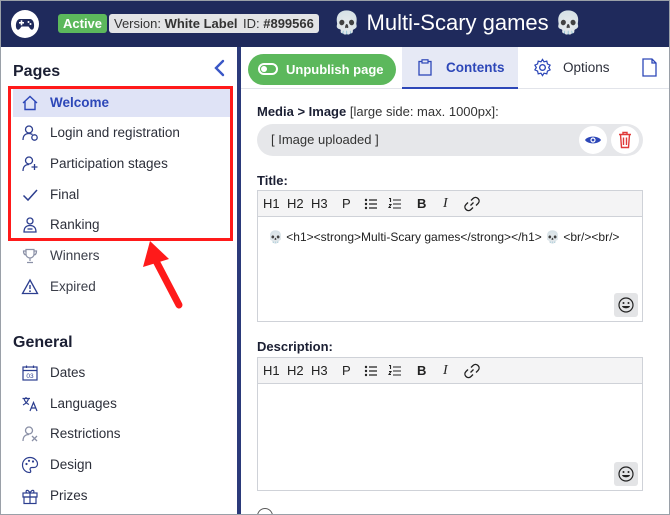  I want to click on annotation-highlight-box, so click(120, 163).